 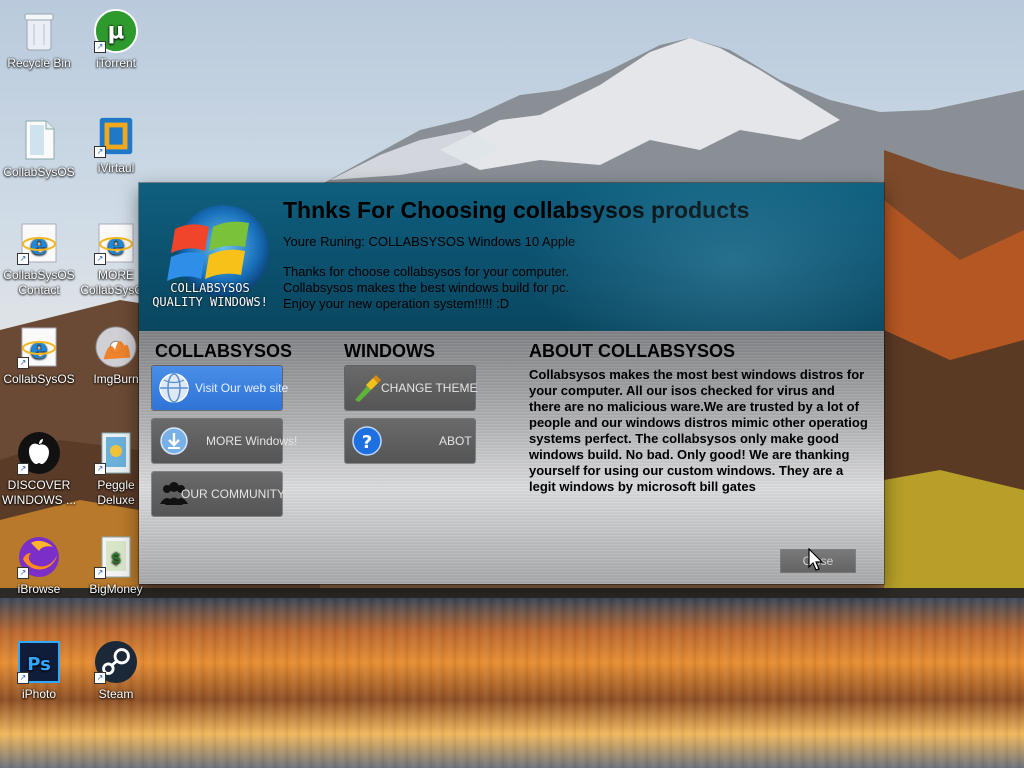 I want to click on game-icon: ↗, so click(x=116, y=453).